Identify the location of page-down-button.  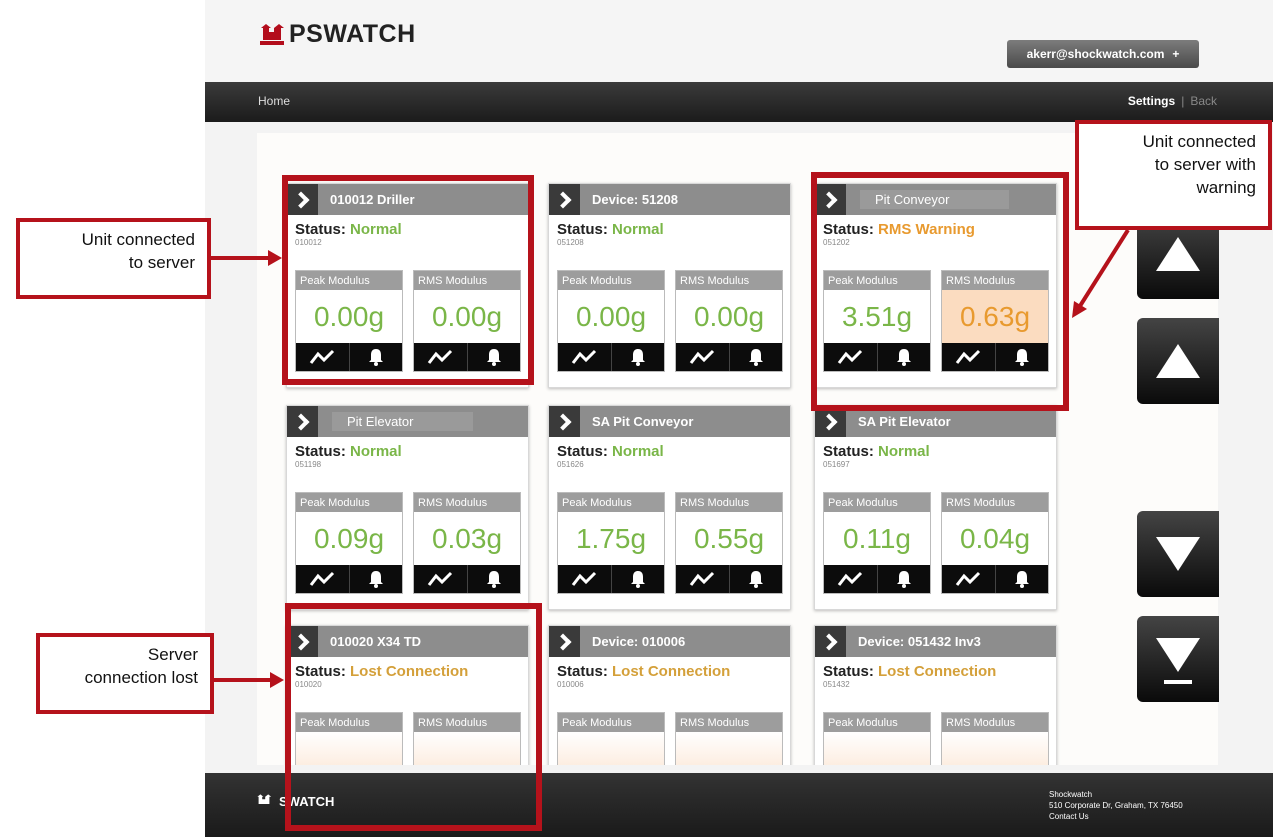
(1178, 554).